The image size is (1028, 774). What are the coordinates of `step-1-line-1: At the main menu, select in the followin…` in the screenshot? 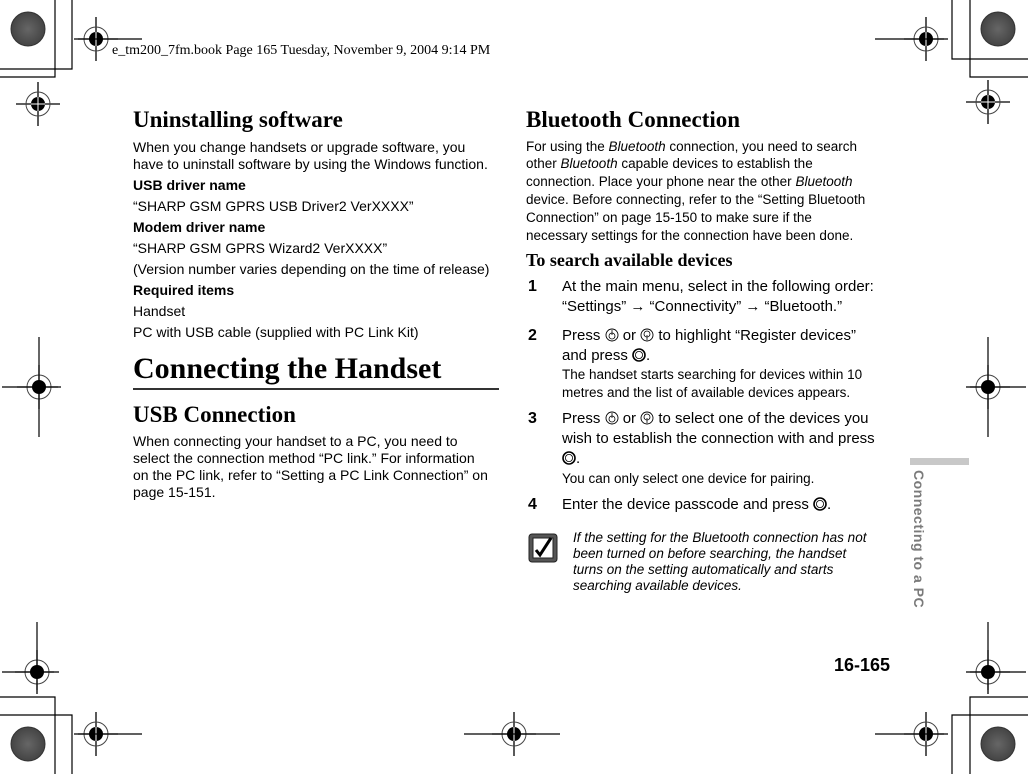 It's located at (718, 286).